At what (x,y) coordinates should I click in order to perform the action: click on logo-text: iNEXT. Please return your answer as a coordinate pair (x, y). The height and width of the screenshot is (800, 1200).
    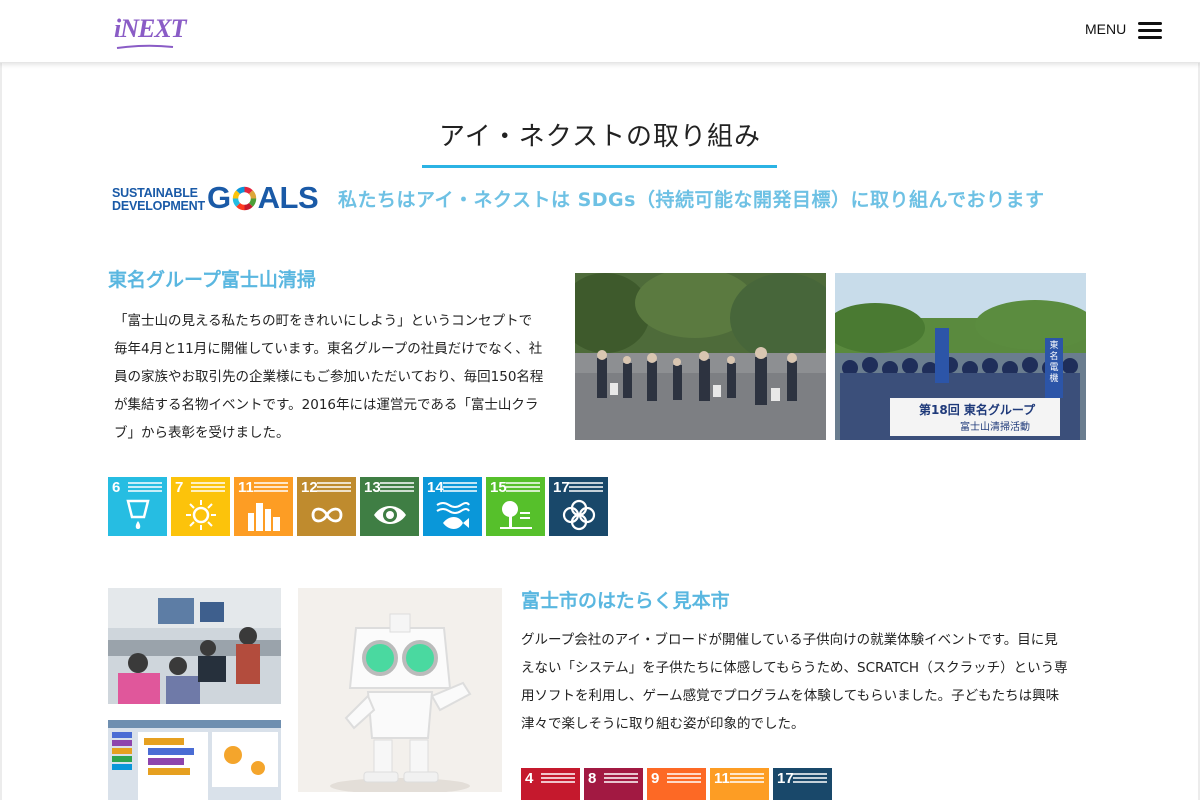
    Looking at the image, I should click on (150, 28).